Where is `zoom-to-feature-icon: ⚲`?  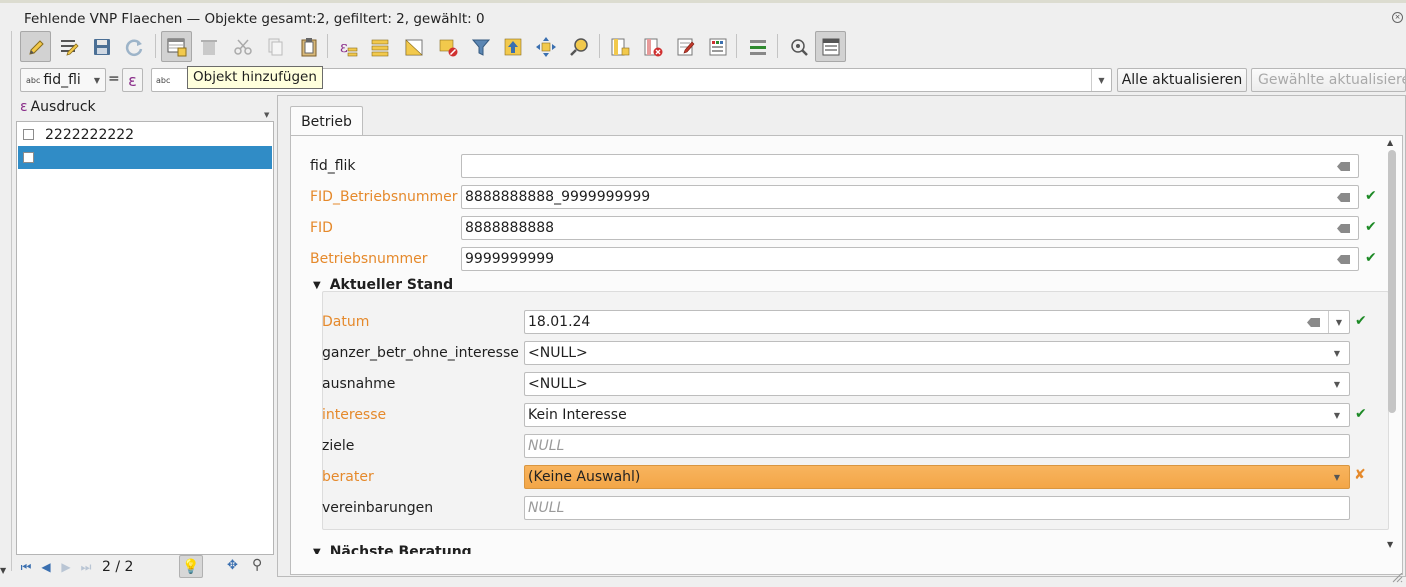
zoom-to-feature-icon: ⚲ is located at coordinates (257, 565).